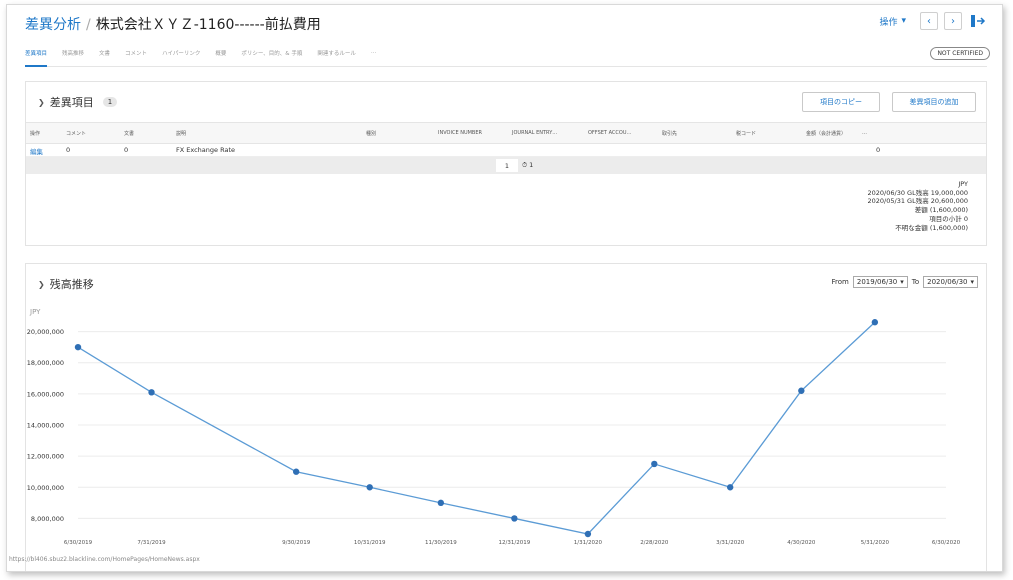  What do you see at coordinates (71, 284) in the screenshot?
I see `balance-trend-title: 残高推移` at bounding box center [71, 284].